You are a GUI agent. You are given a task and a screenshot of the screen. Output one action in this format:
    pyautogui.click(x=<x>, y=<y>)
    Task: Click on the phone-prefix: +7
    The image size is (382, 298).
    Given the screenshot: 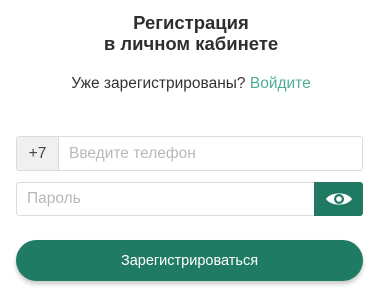 What is the action you would take?
    pyautogui.click(x=37, y=153)
    